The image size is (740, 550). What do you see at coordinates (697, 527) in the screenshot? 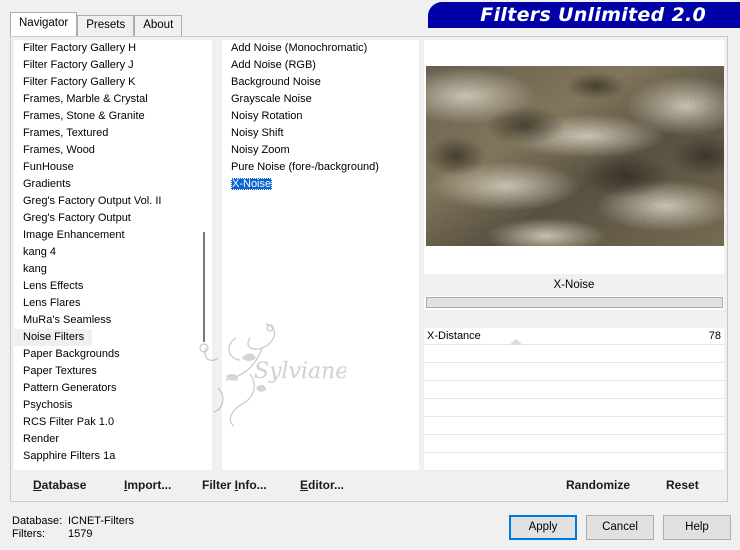
I see `help-button: Help` at bounding box center [697, 527].